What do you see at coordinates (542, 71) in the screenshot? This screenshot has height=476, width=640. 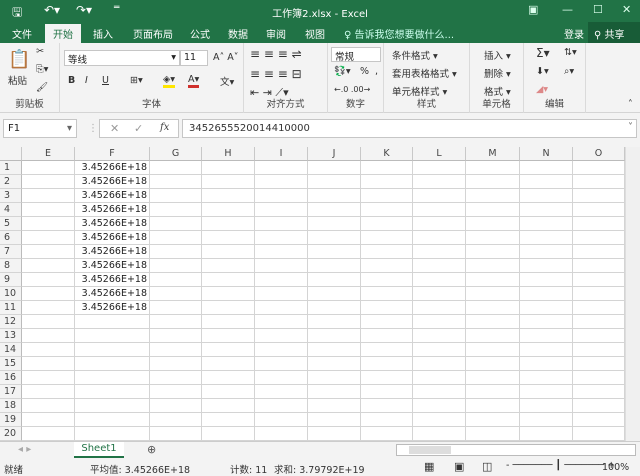 I see `fill-icon: ⬇▾` at bounding box center [542, 71].